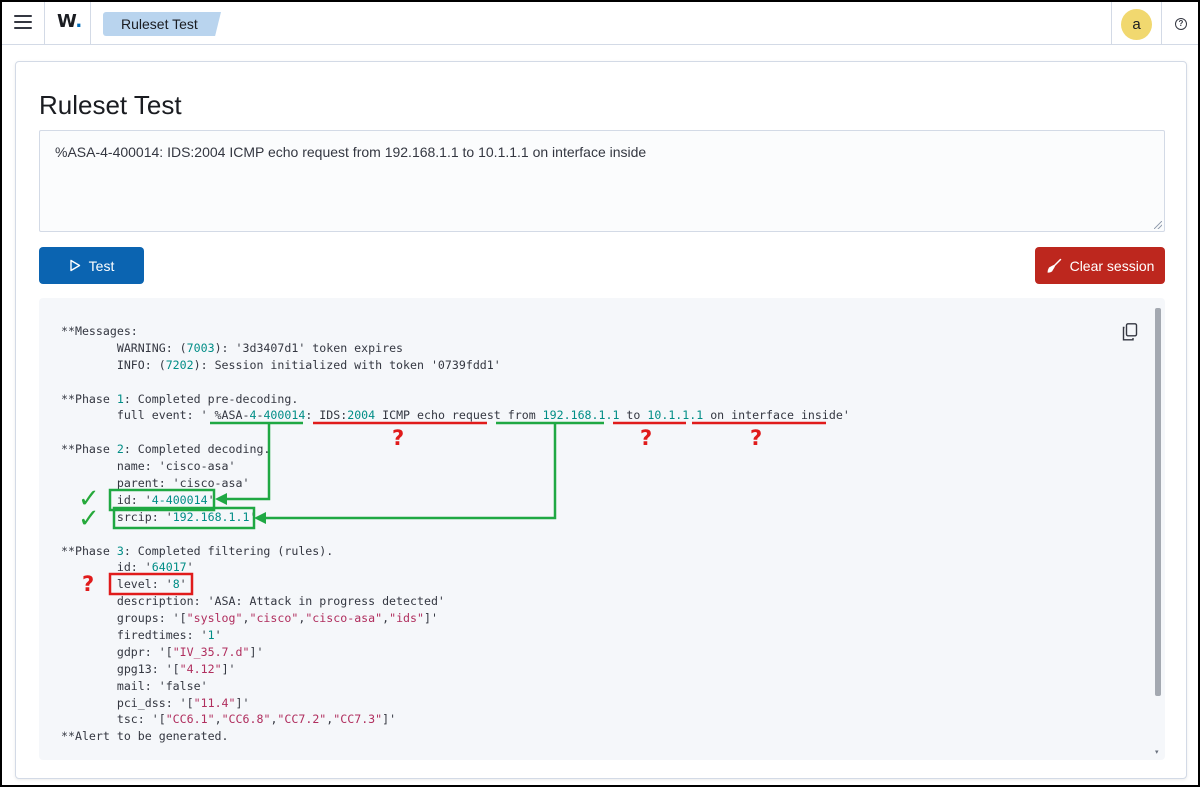 The height and width of the screenshot is (787, 1200). Describe the element at coordinates (455, 652) in the screenshot. I see `output-line: gdpr: '["IV_35.7.d"]'` at that location.